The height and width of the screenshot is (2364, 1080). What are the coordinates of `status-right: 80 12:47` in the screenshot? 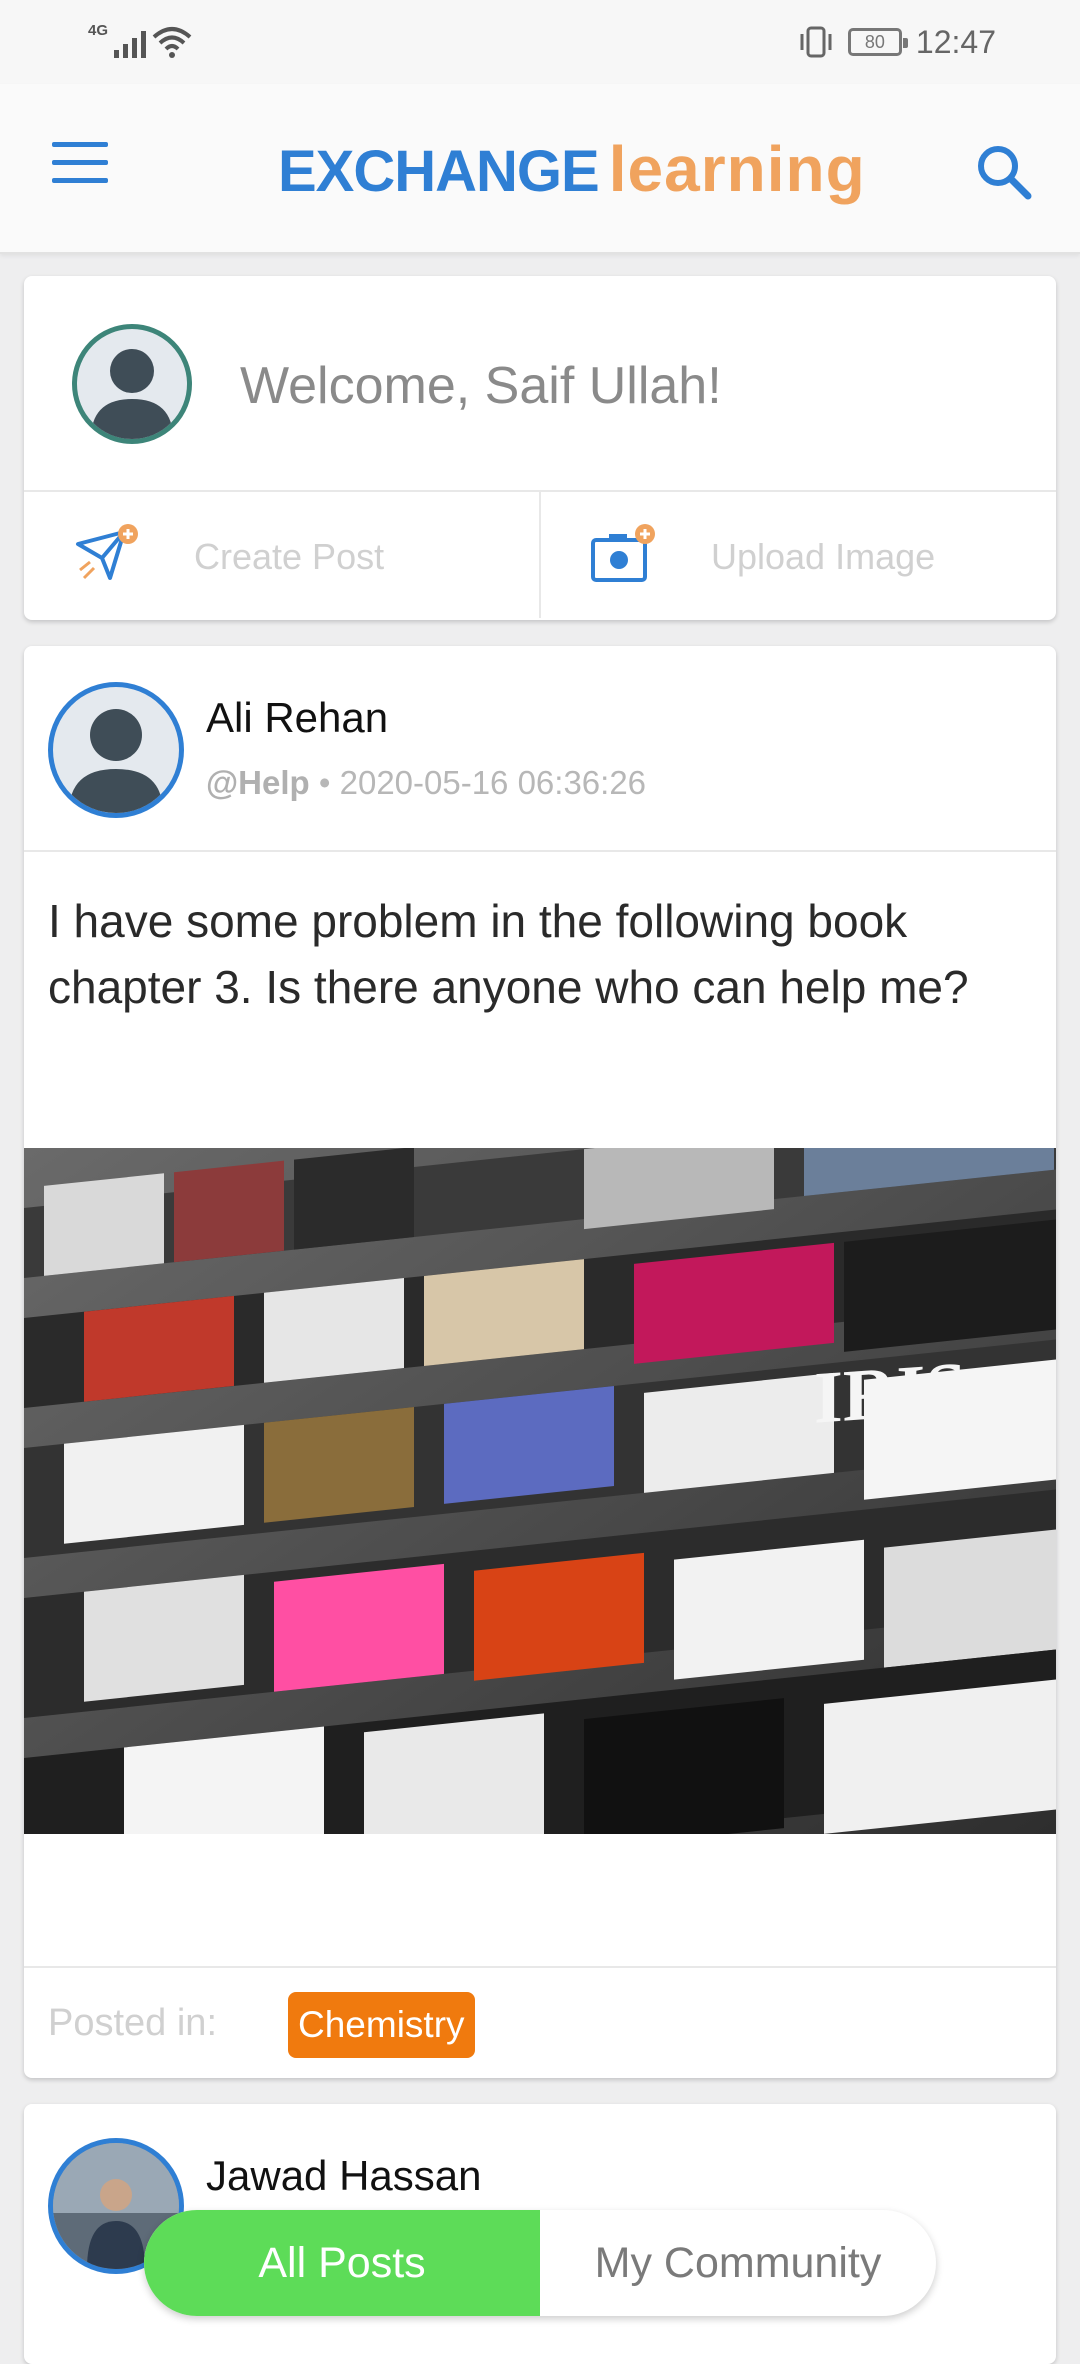 It's located at (897, 42).